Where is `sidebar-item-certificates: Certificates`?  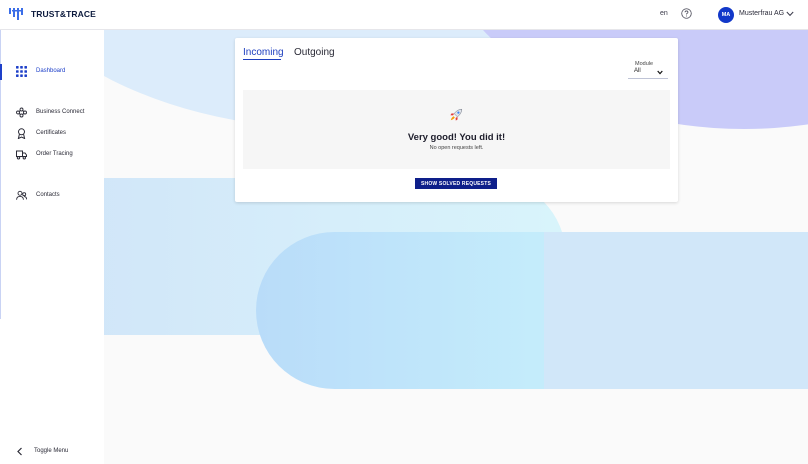
sidebar-item-certificates: Certificates is located at coordinates (52, 134).